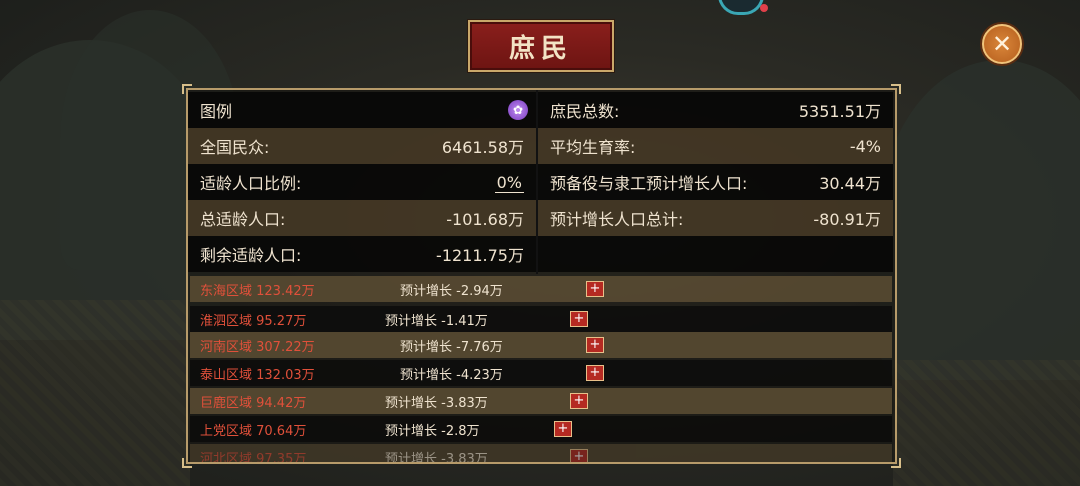 This screenshot has width=1080, height=486. What do you see at coordinates (850, 183) in the screenshot?
I see `stat-value: 30.44万` at bounding box center [850, 183].